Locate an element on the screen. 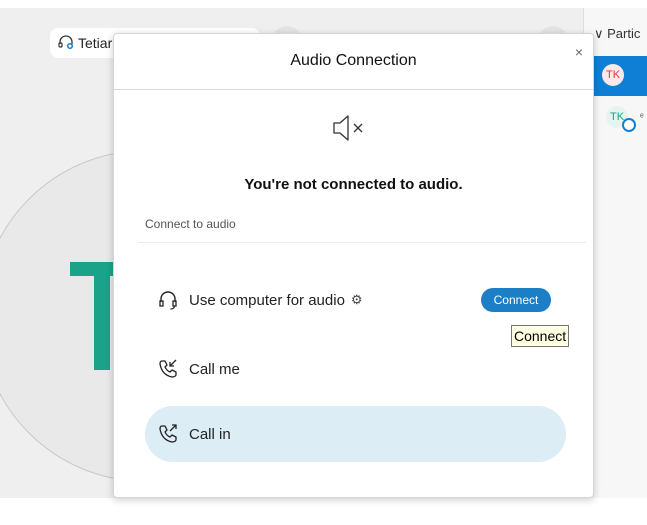 The width and height of the screenshot is (647, 525). connect-tooltip: Connect is located at coordinates (540, 336).